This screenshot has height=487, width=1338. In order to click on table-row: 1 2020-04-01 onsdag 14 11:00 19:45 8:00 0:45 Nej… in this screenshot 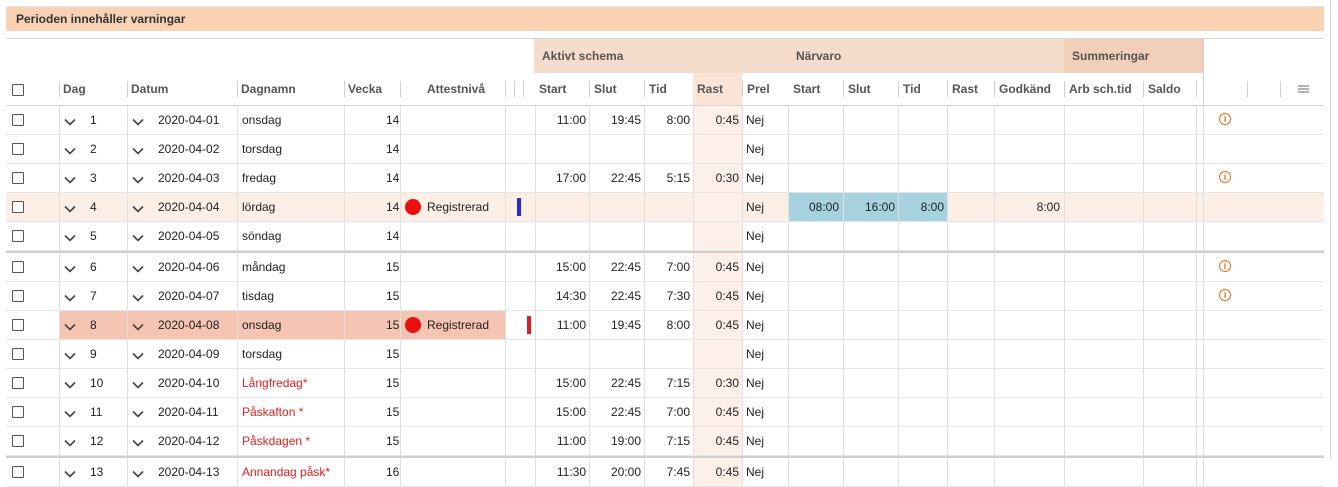, I will do `click(665, 120)`.